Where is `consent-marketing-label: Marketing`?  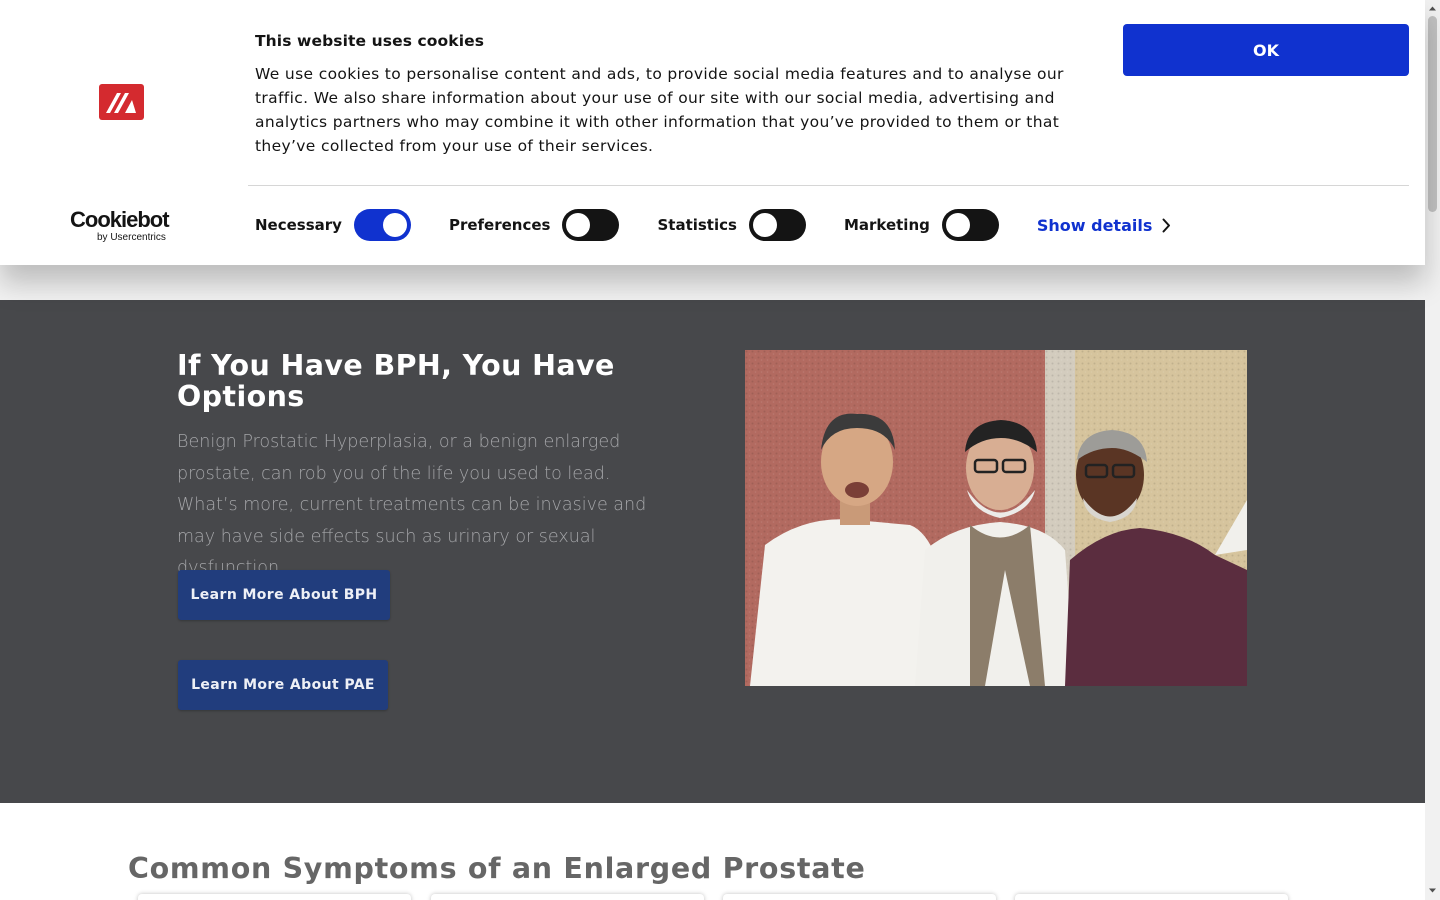
consent-marketing-label: Marketing is located at coordinates (886, 225).